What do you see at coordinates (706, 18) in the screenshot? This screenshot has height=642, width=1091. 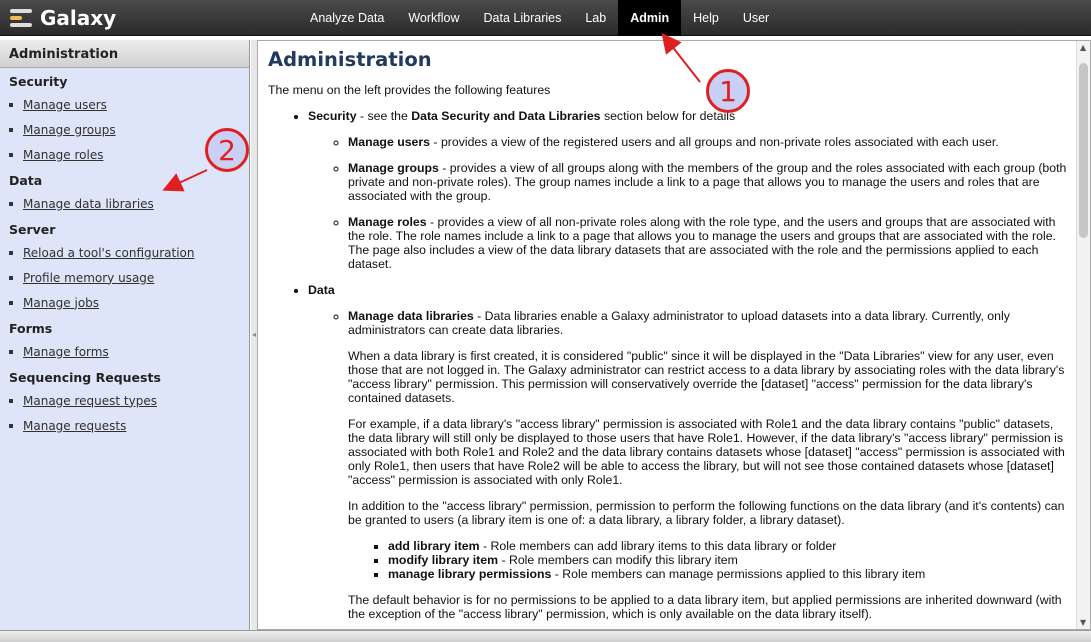 I see `tab-help: Help` at bounding box center [706, 18].